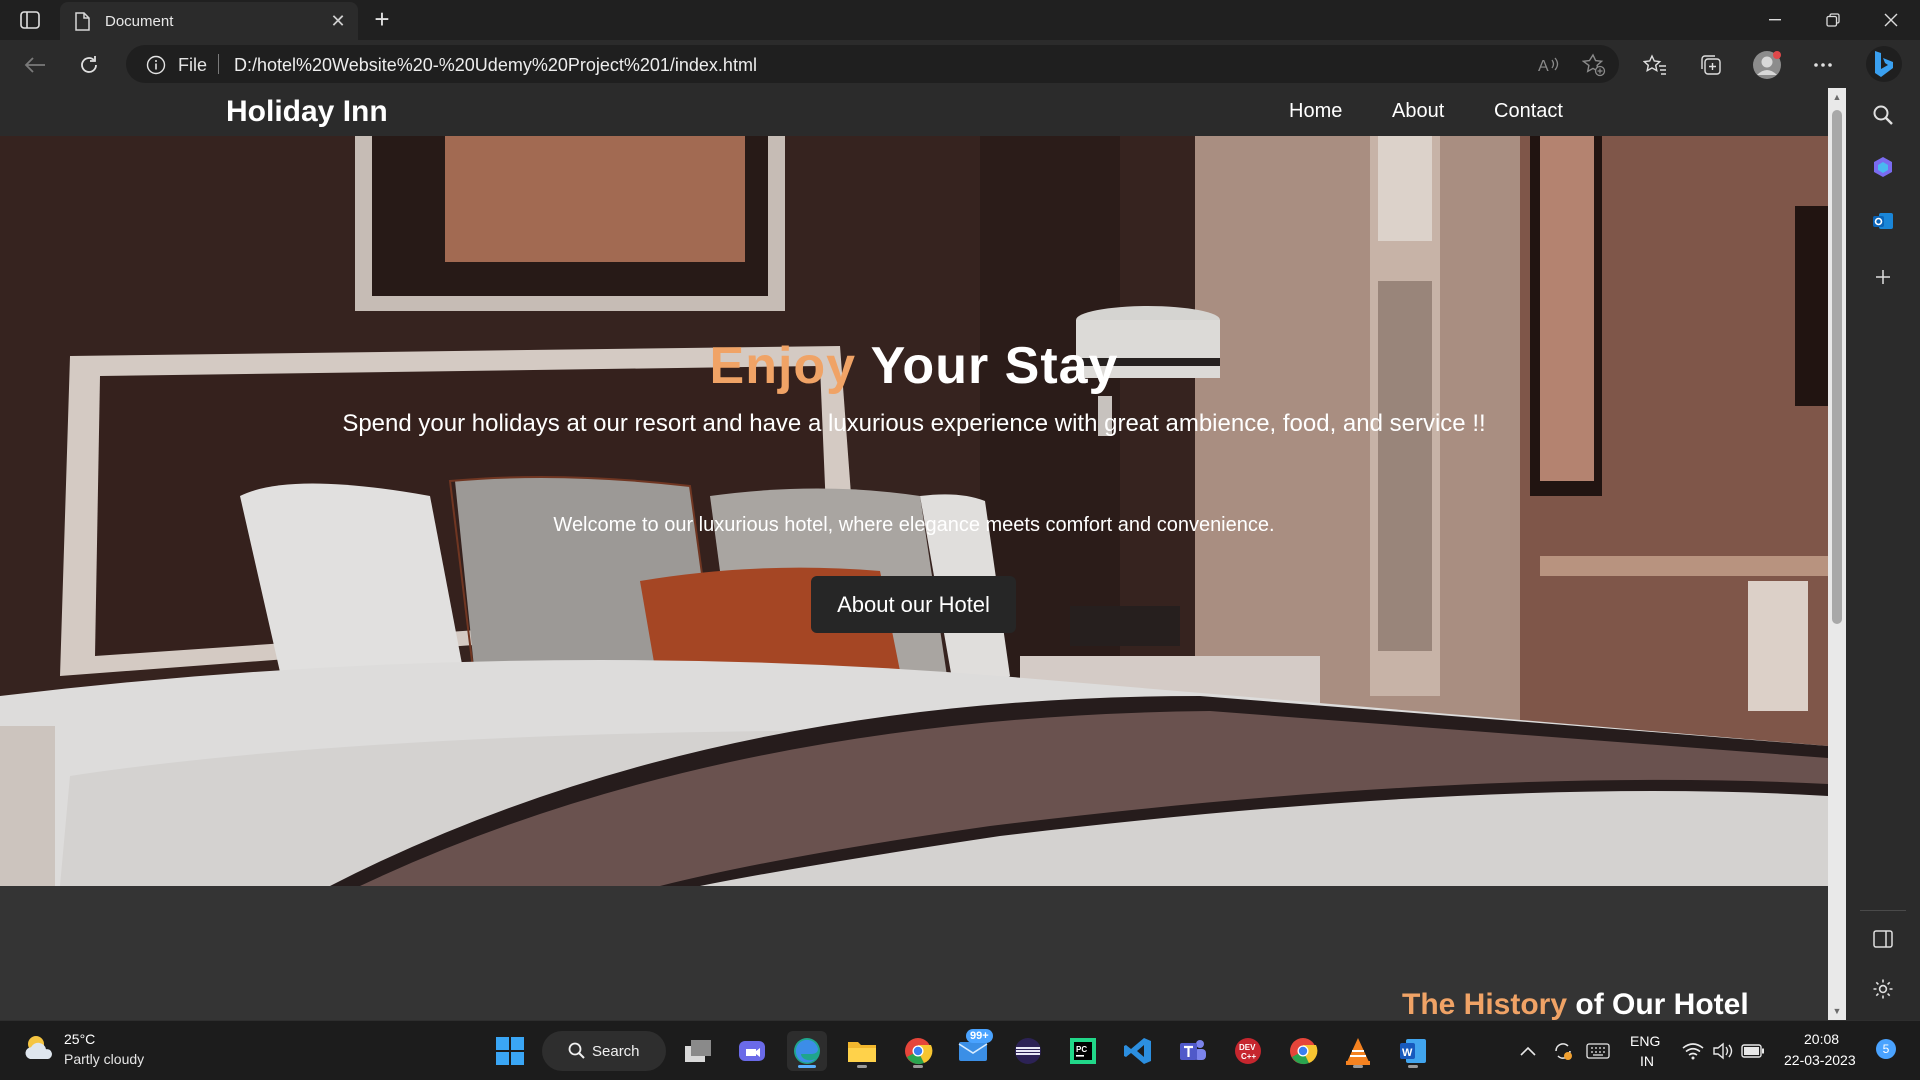  What do you see at coordinates (38, 1047) in the screenshot?
I see `partly-cloudy-icon` at bounding box center [38, 1047].